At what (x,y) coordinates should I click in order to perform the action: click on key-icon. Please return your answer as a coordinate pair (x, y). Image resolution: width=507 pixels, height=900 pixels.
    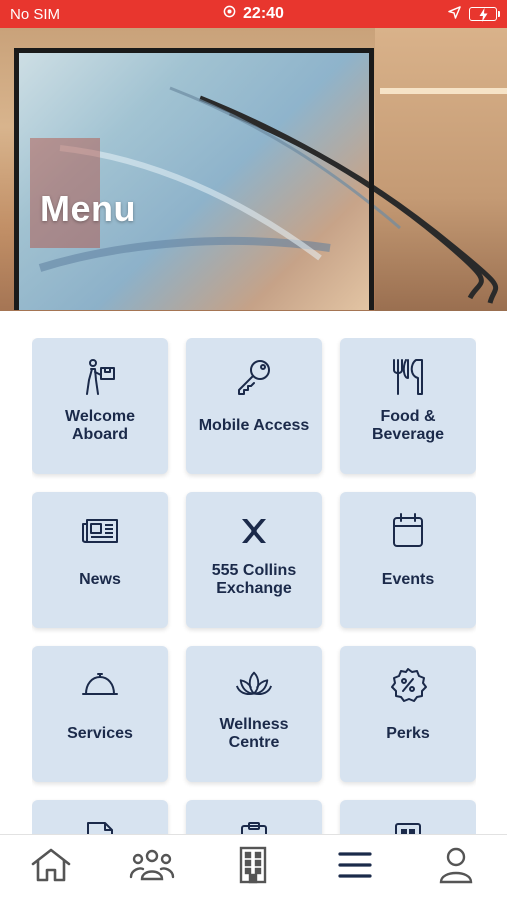
    Looking at the image, I should click on (254, 377).